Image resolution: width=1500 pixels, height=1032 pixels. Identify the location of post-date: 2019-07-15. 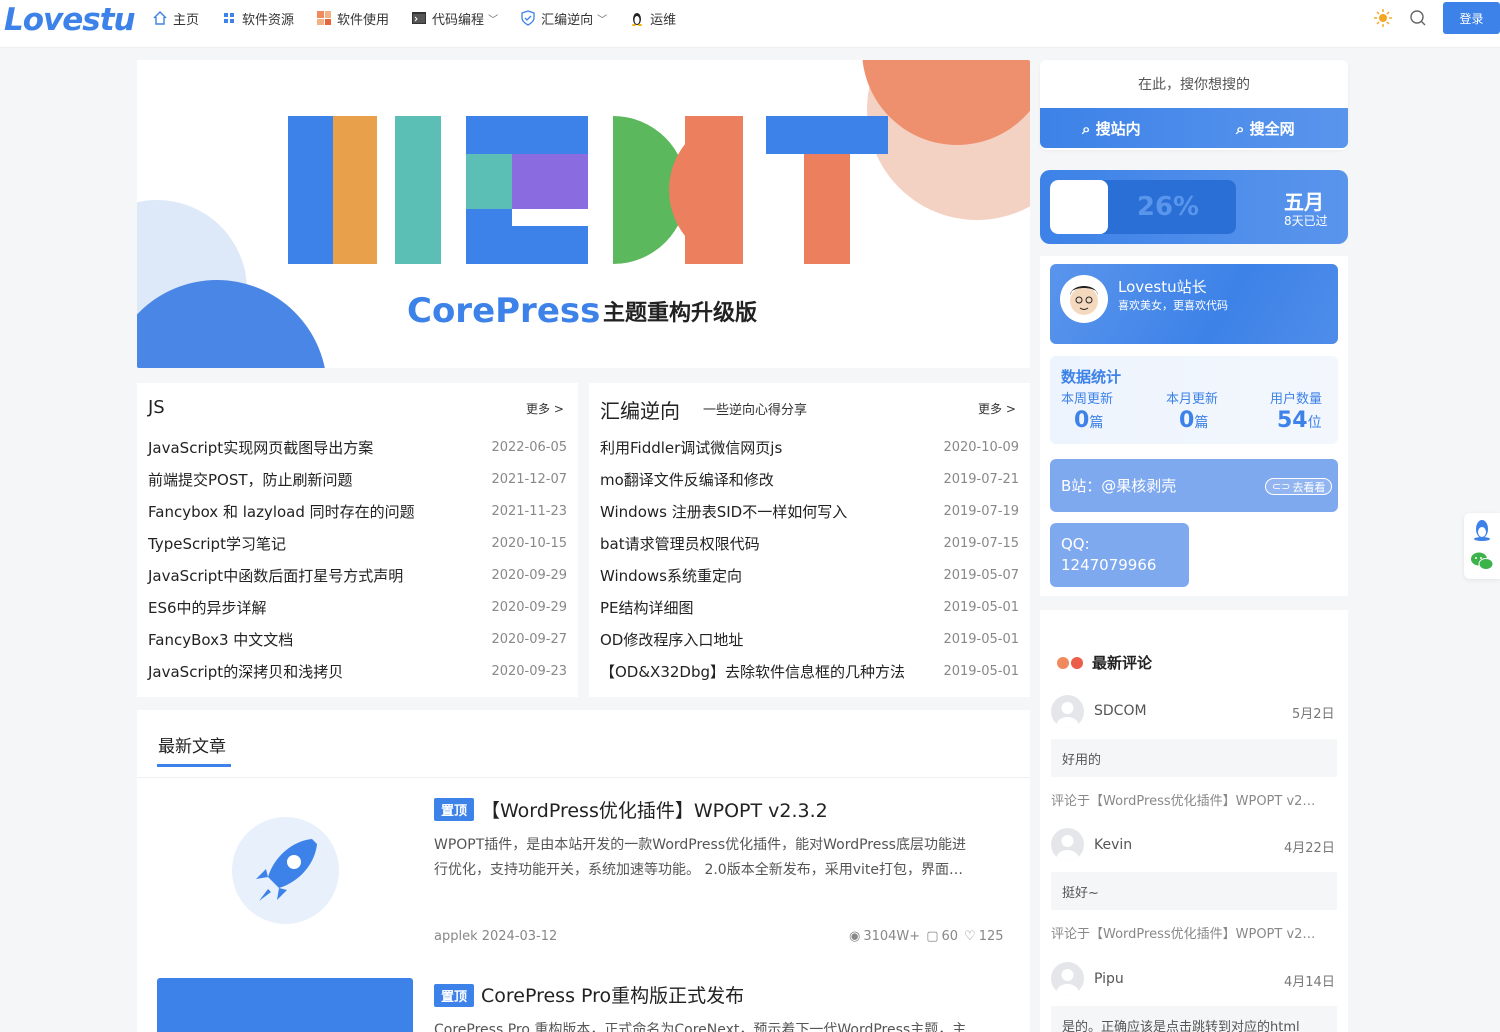
(981, 543).